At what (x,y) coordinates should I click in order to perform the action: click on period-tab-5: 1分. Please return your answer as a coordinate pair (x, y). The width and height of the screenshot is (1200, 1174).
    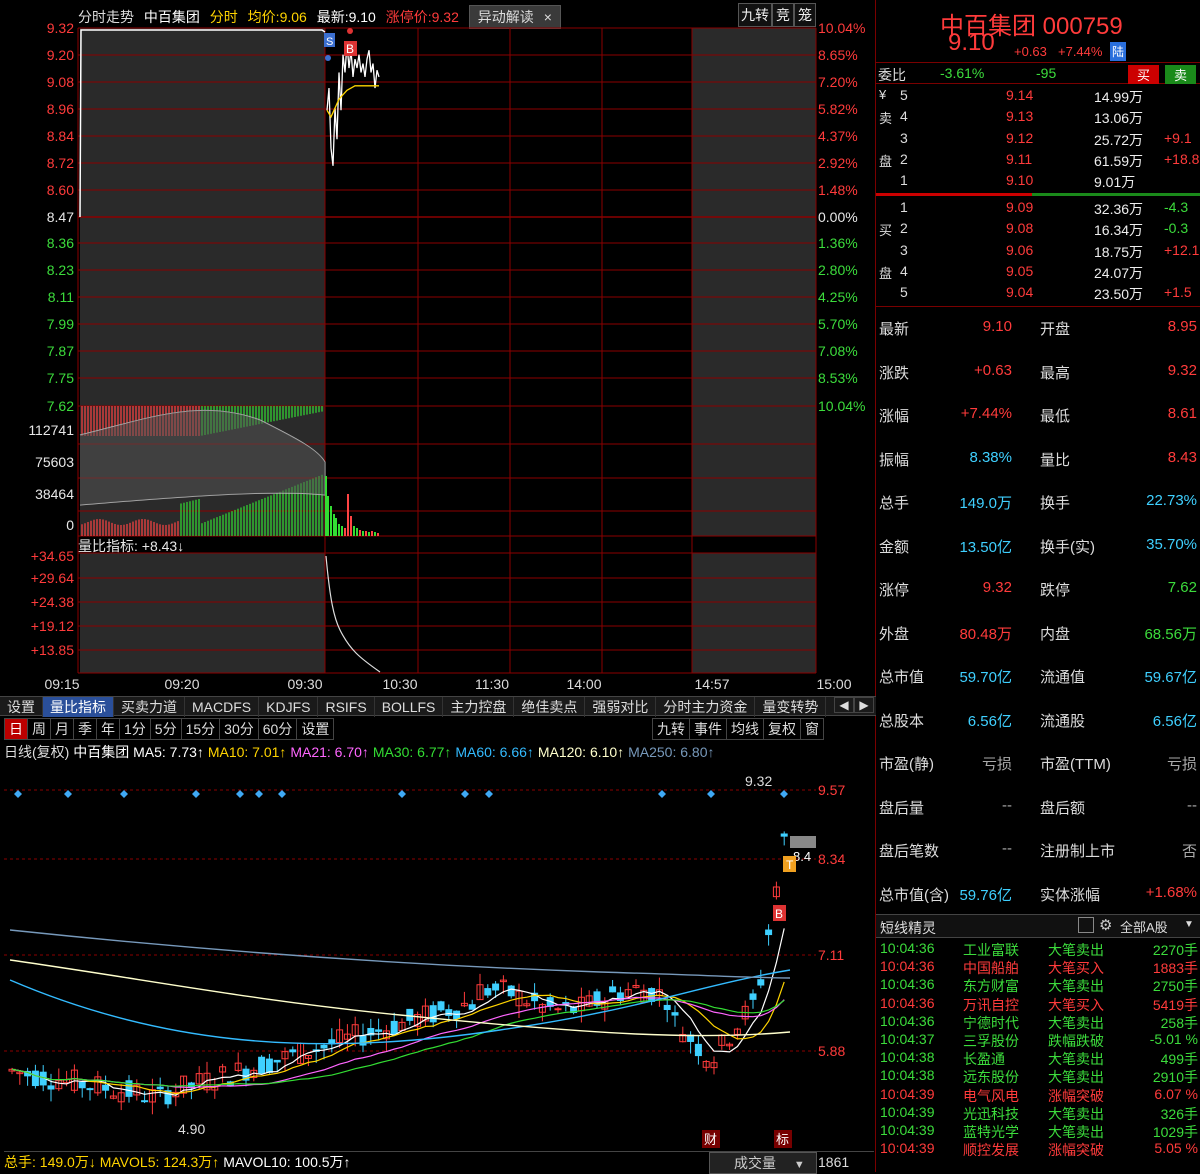
    Looking at the image, I should click on (135, 729).